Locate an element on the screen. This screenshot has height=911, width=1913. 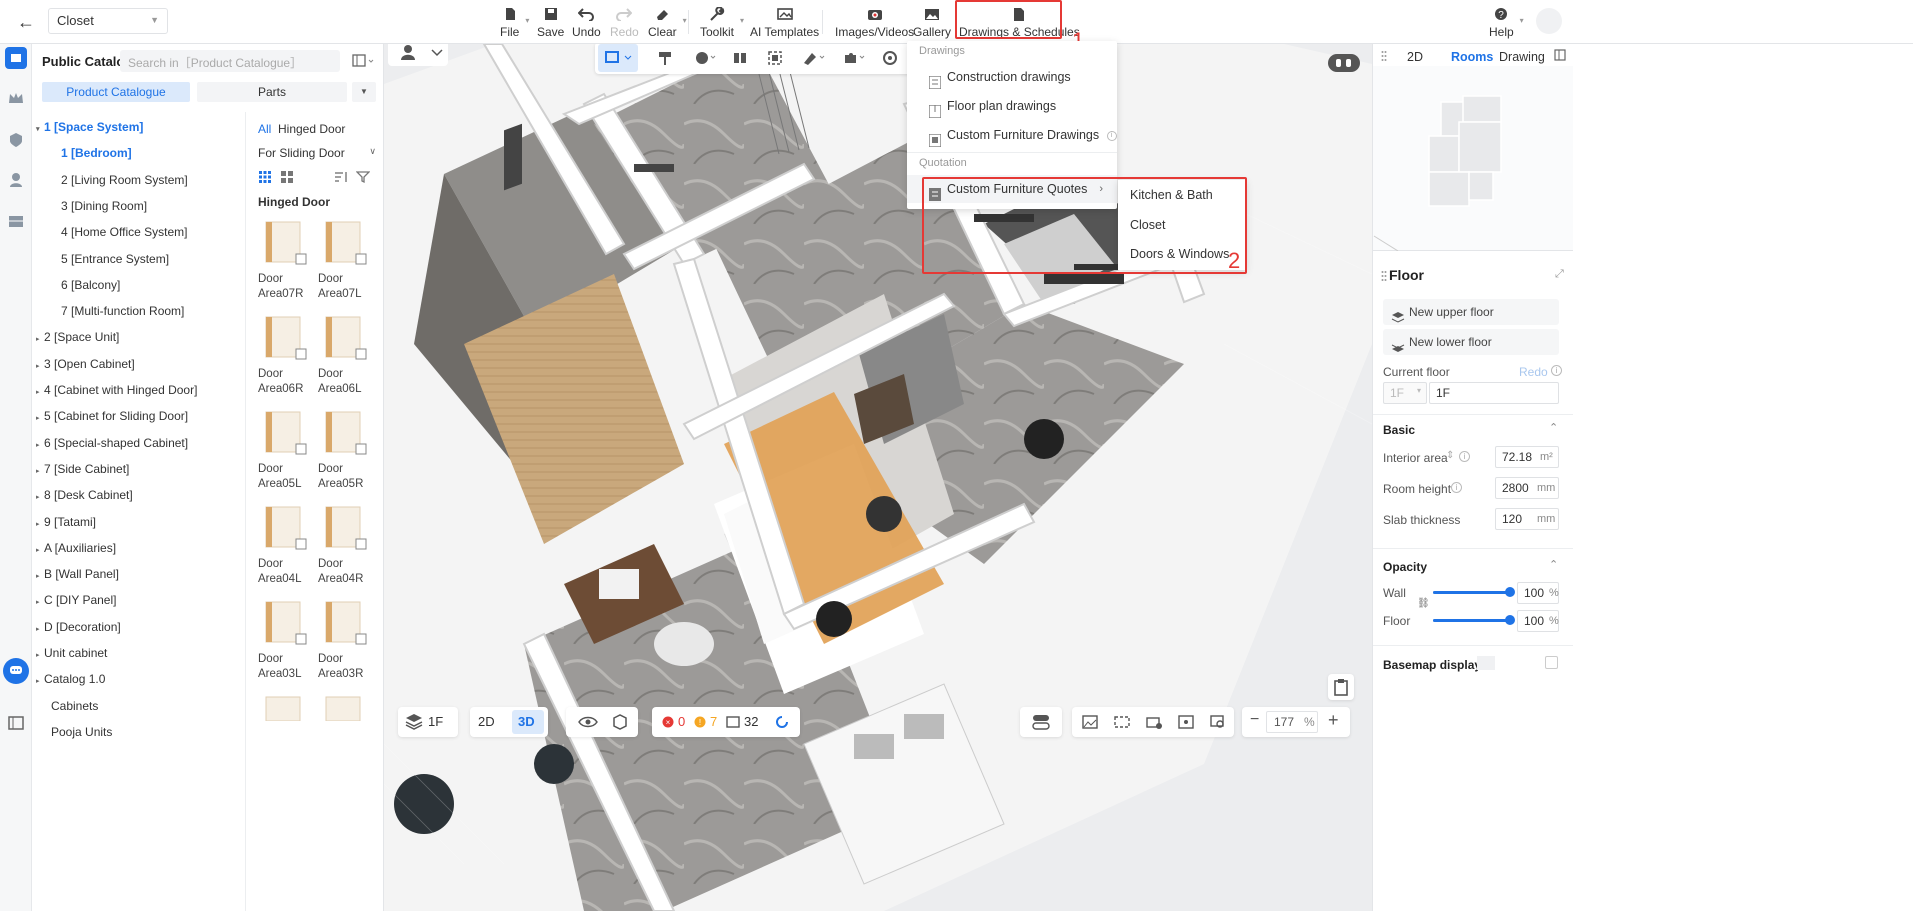
image-icon is located at coordinates (1090, 722).